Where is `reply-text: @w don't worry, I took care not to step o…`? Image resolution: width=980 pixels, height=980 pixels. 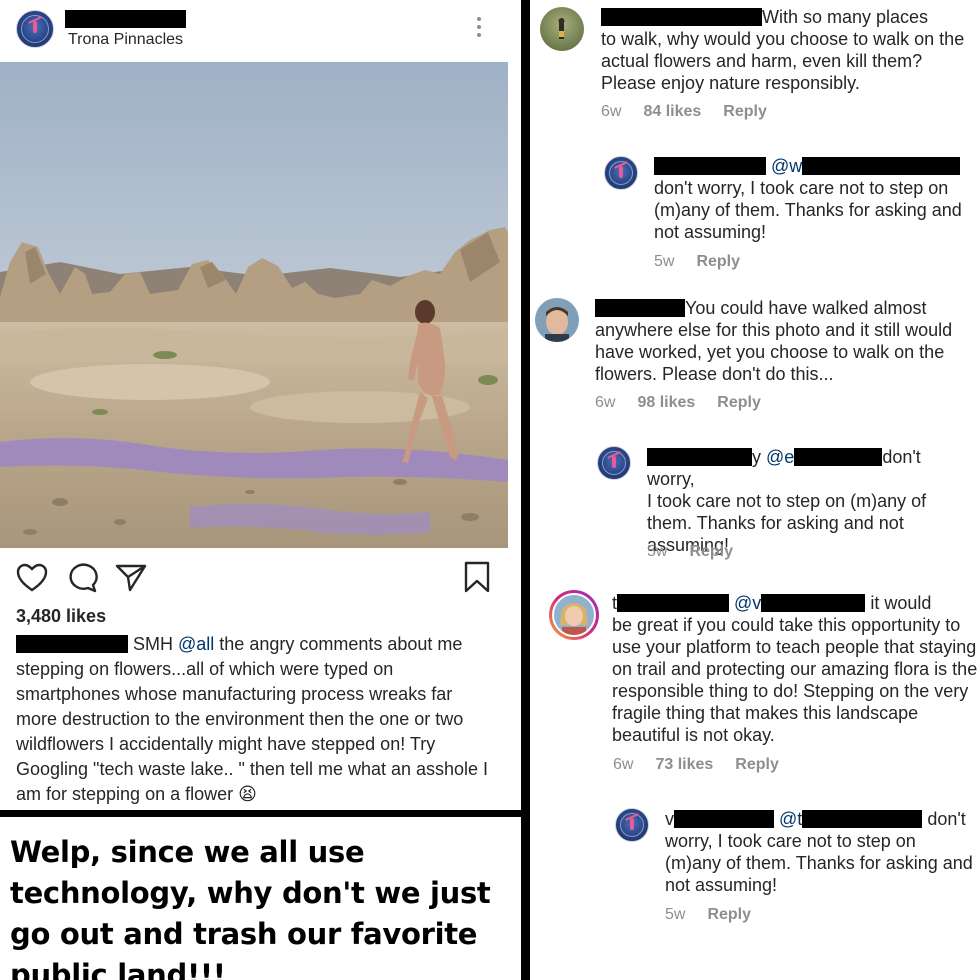 reply-text: @w don't worry, I took care not to step o… is located at coordinates (808, 199).